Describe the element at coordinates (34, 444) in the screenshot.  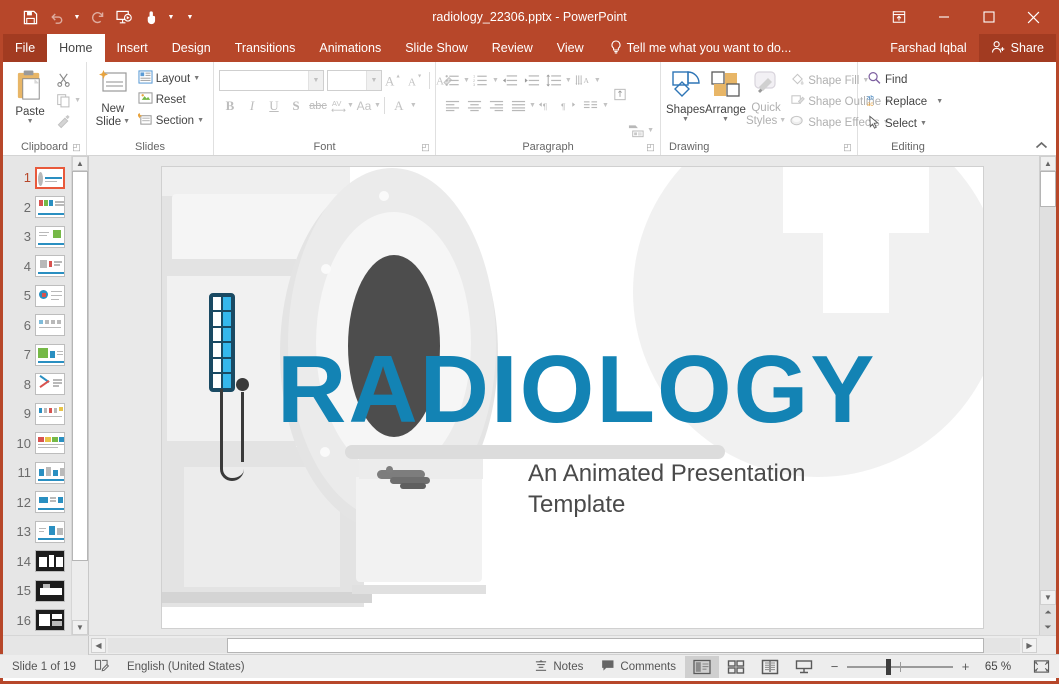
I see `slide-thumbnail-10: 10` at that location.